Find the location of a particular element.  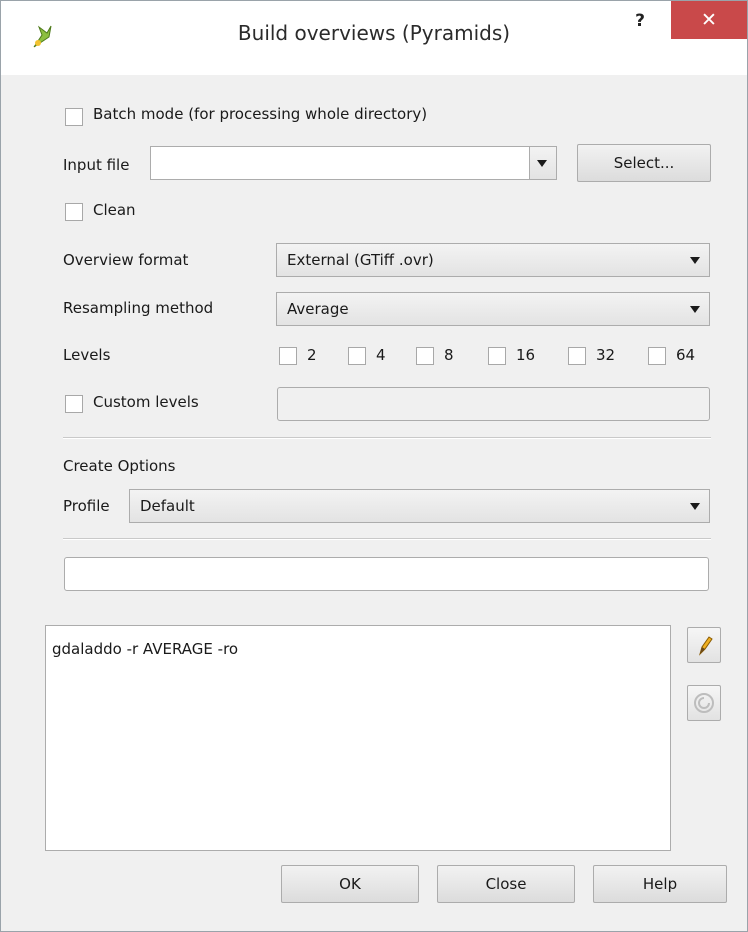

level-32-label: 32 is located at coordinates (606, 355).